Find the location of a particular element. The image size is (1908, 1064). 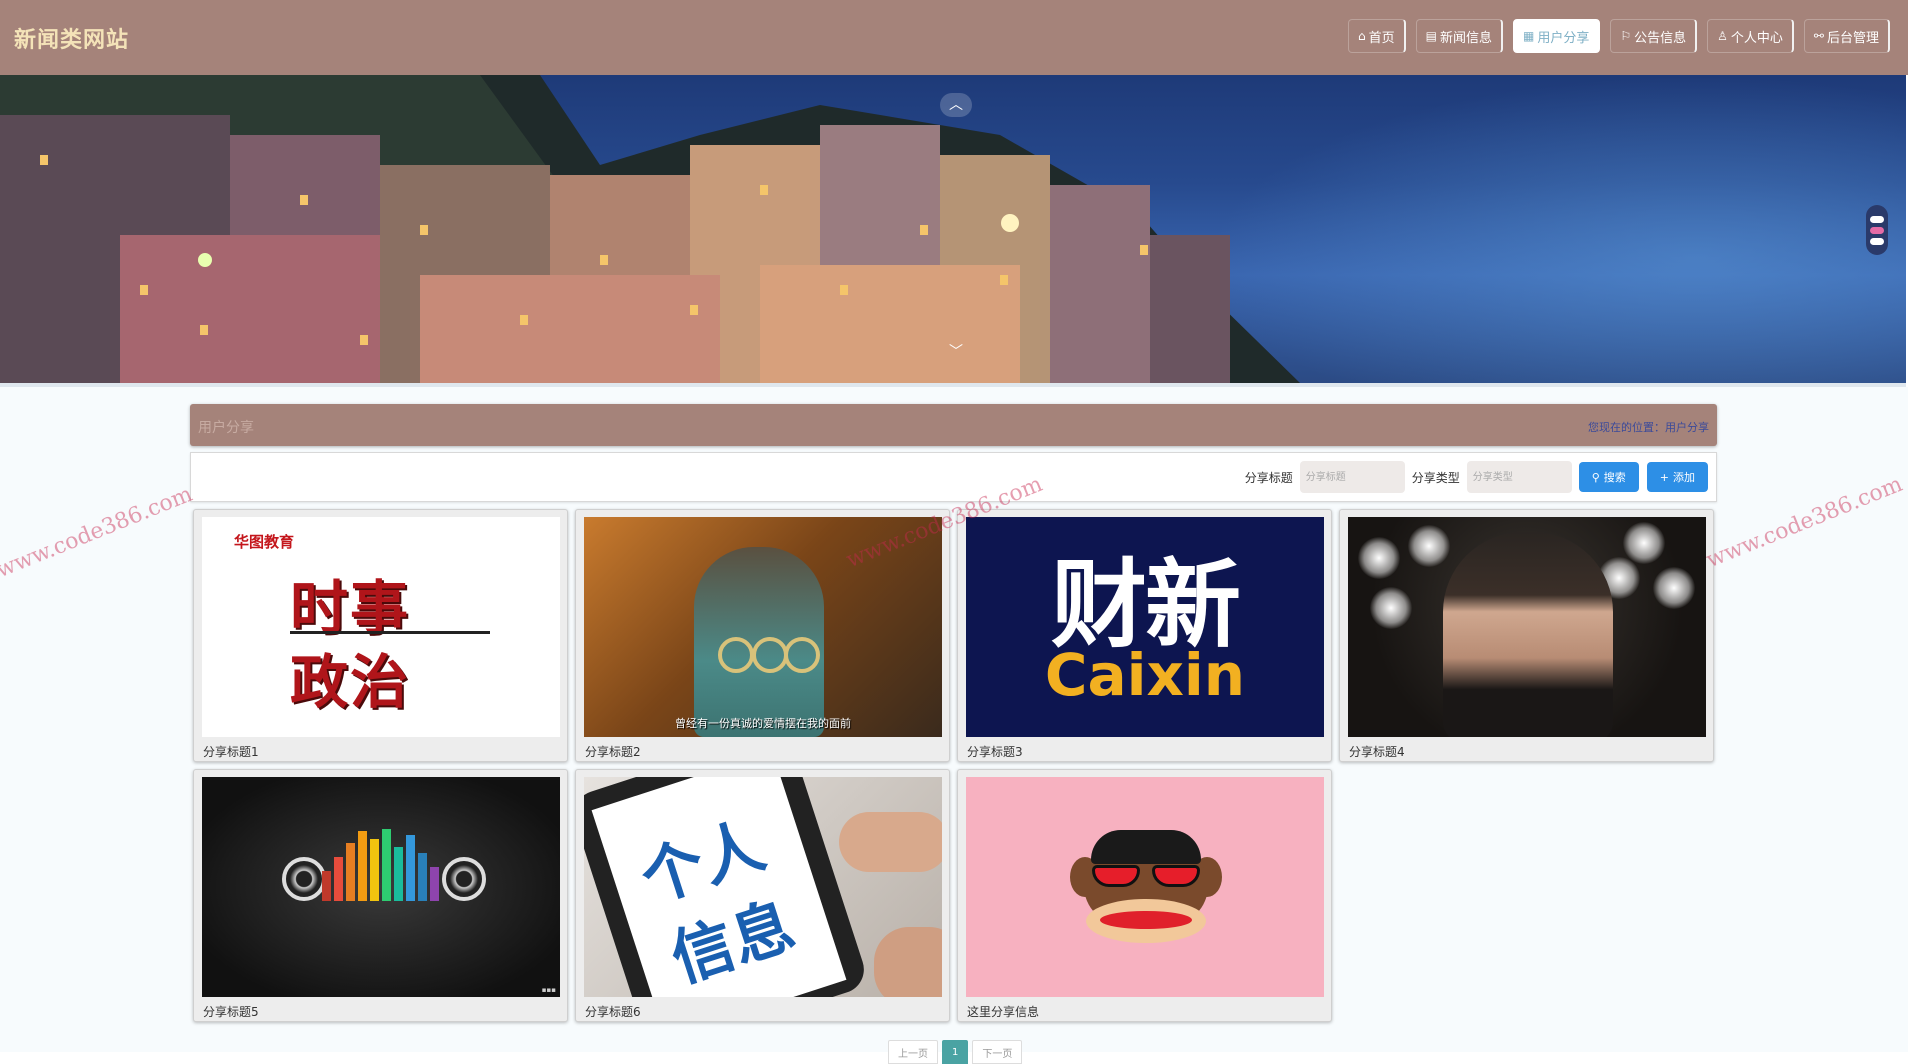

home-icon: ⌂ is located at coordinates (1362, 36).